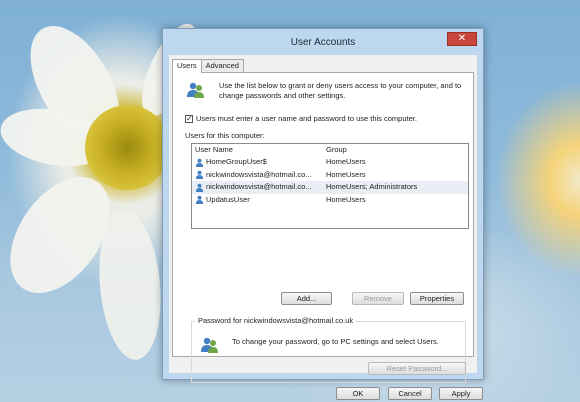 This screenshot has height=402, width=580. Describe the element at coordinates (228, 199) in the screenshot. I see `user-name: UpdatusUser` at that location.